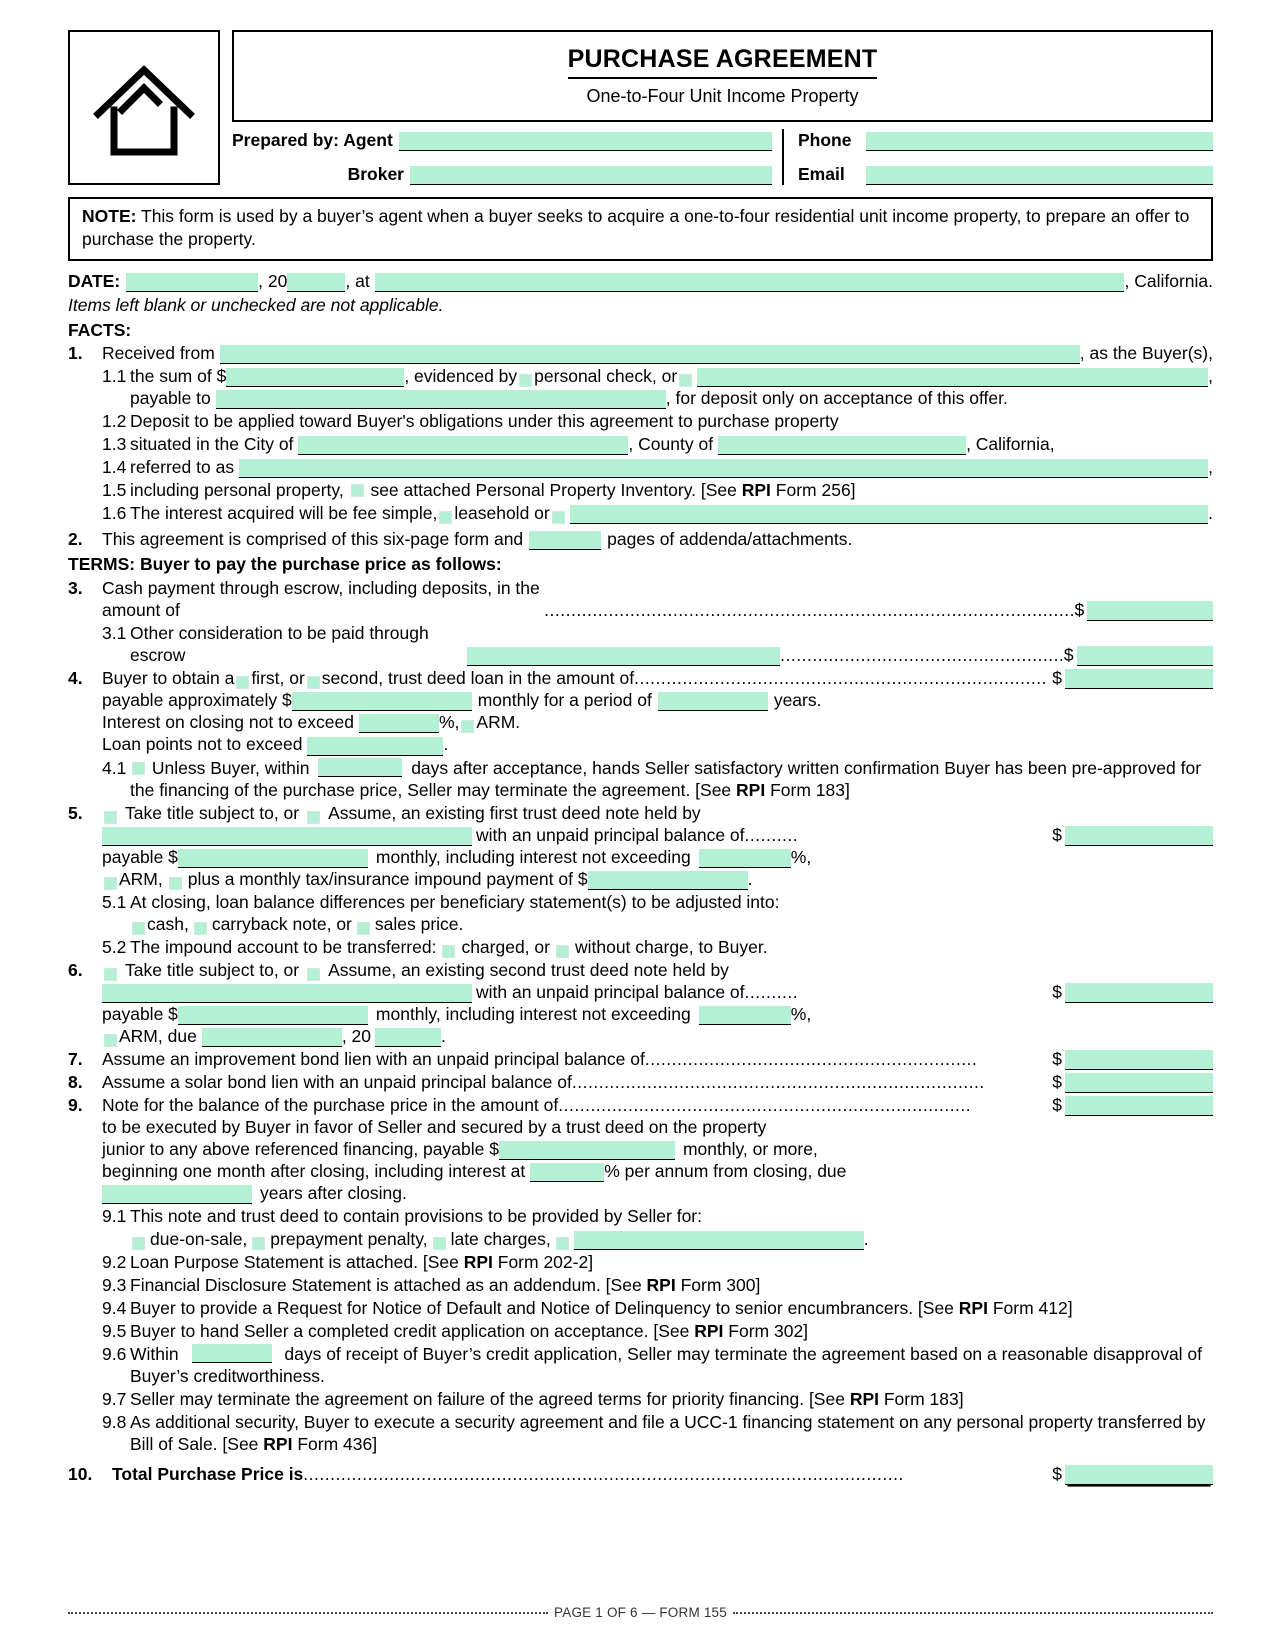 The width and height of the screenshot is (1275, 1649). What do you see at coordinates (1139, 1060) in the screenshot?
I see `improvement-bond-amount-input` at bounding box center [1139, 1060].